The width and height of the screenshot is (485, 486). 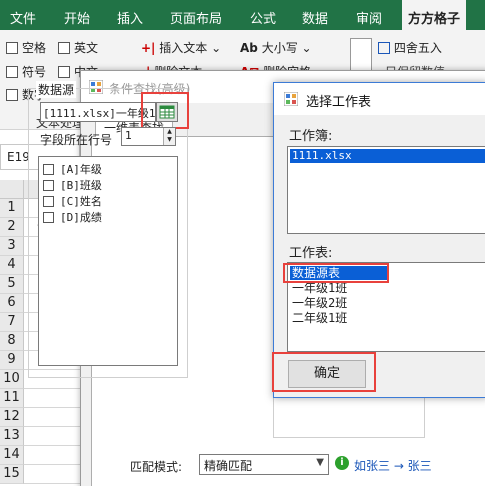 I want to click on checkbox-label: 英文, so click(x=86, y=48).